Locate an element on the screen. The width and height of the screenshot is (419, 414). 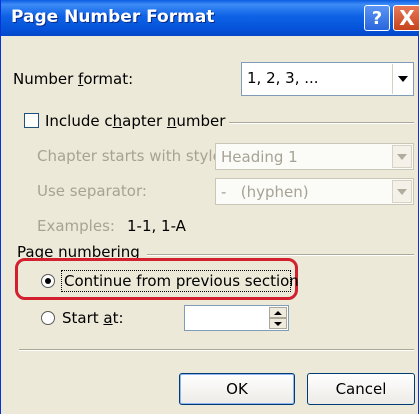
start-at-radio is located at coordinates (48, 318).